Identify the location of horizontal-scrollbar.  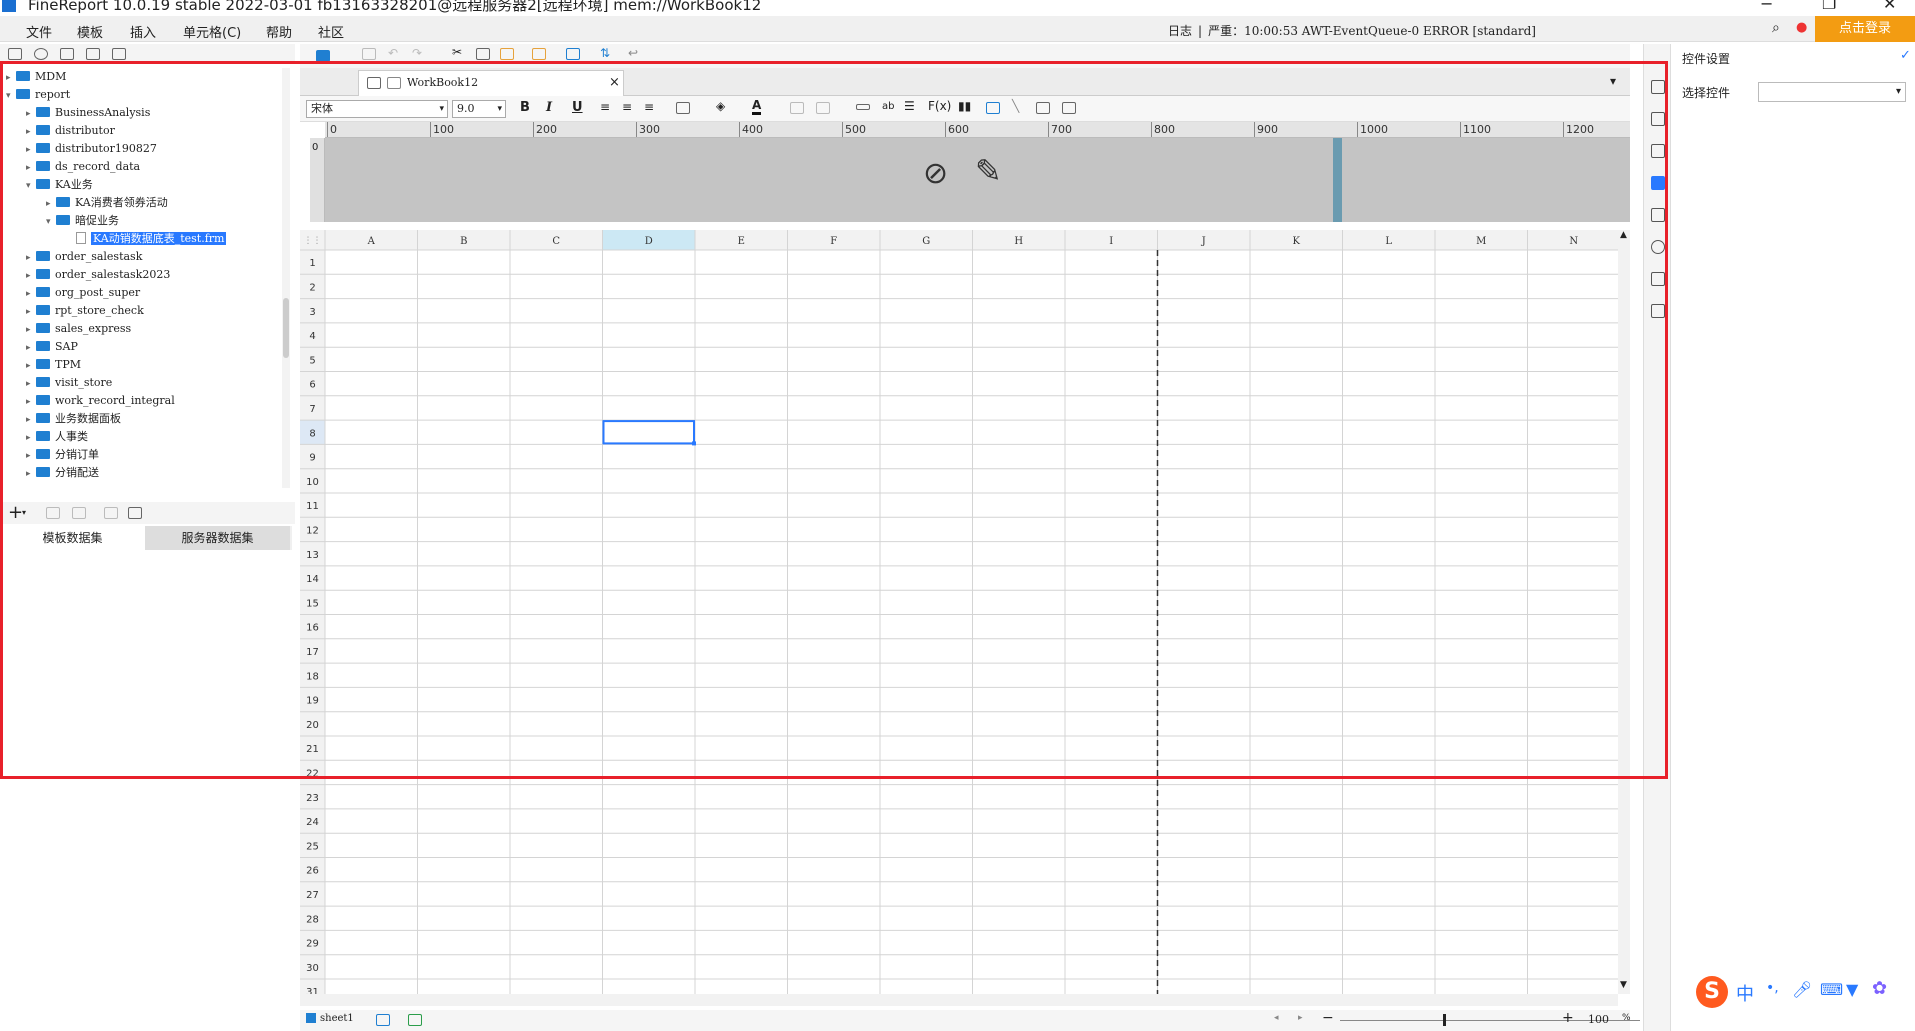
(959, 1000).